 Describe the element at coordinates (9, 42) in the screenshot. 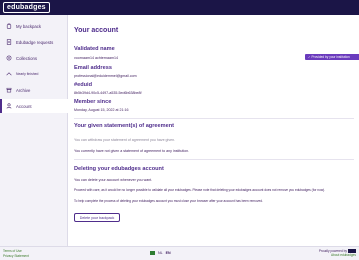

I see `document-icon` at that location.